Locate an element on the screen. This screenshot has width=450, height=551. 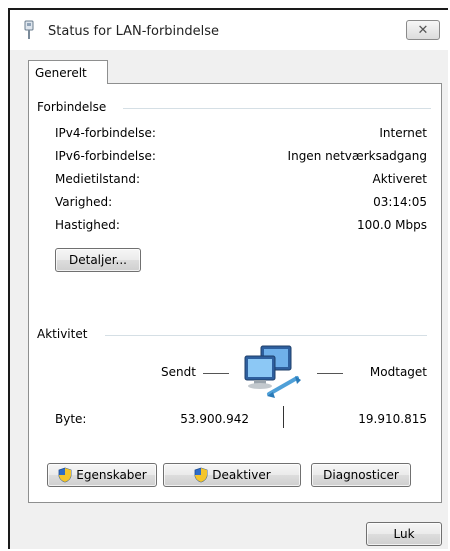
disable-button-label: Deaktiver is located at coordinates (241, 475).